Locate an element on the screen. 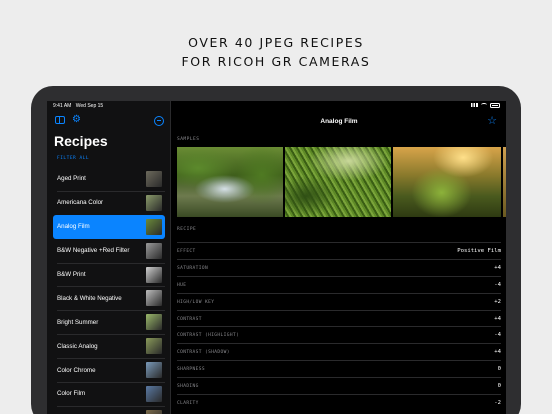 The height and width of the screenshot is (414, 552). recipe-list-item: Analog Film is located at coordinates (109, 226).